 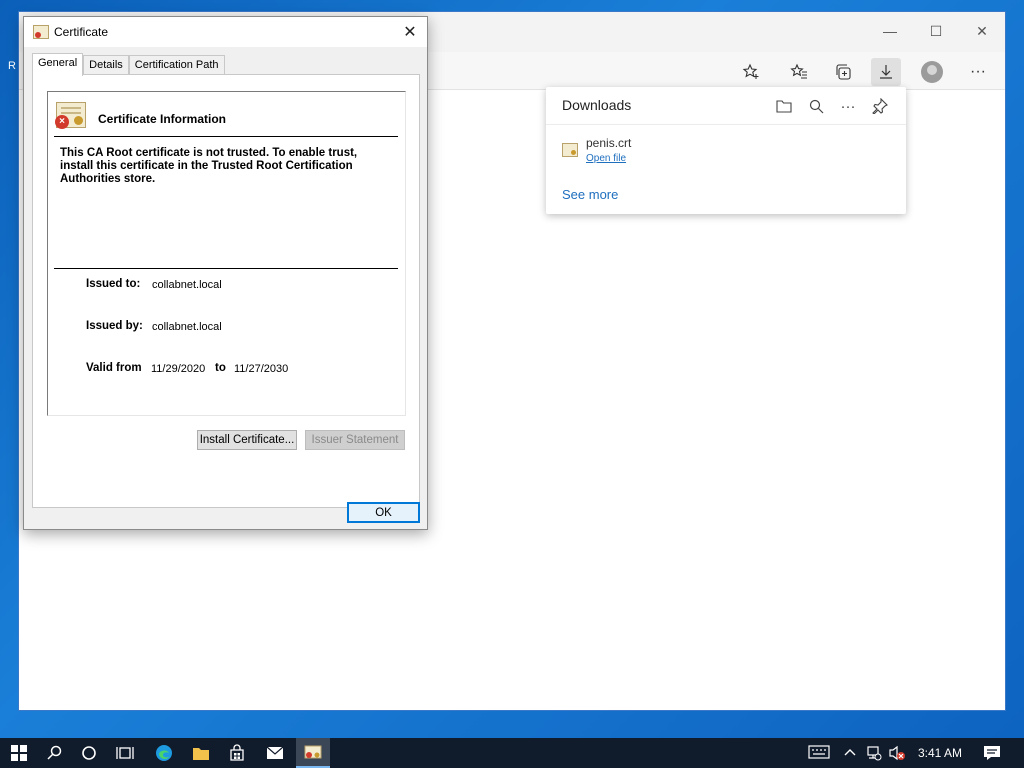 I want to click on cortana-icon, so click(x=89, y=753).